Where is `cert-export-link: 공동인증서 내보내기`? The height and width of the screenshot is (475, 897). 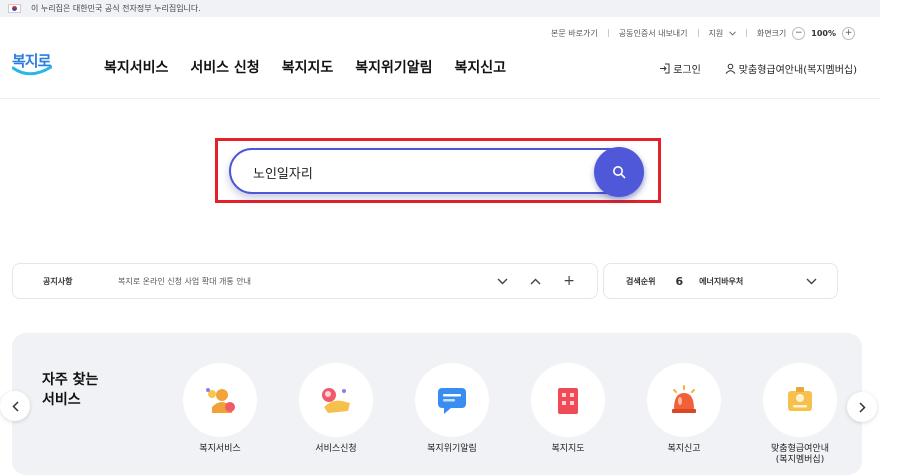 cert-export-link: 공동인증서 내보내기 is located at coordinates (653, 33).